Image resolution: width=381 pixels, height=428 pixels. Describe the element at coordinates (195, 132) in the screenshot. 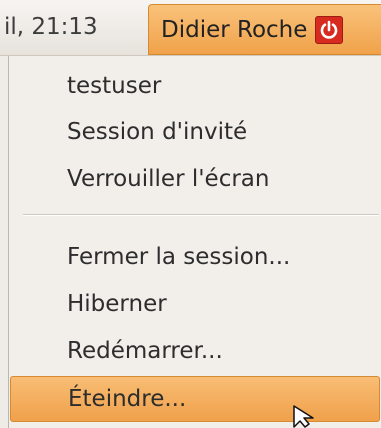

I see `menu-item-guest-session: Session d'invité` at that location.